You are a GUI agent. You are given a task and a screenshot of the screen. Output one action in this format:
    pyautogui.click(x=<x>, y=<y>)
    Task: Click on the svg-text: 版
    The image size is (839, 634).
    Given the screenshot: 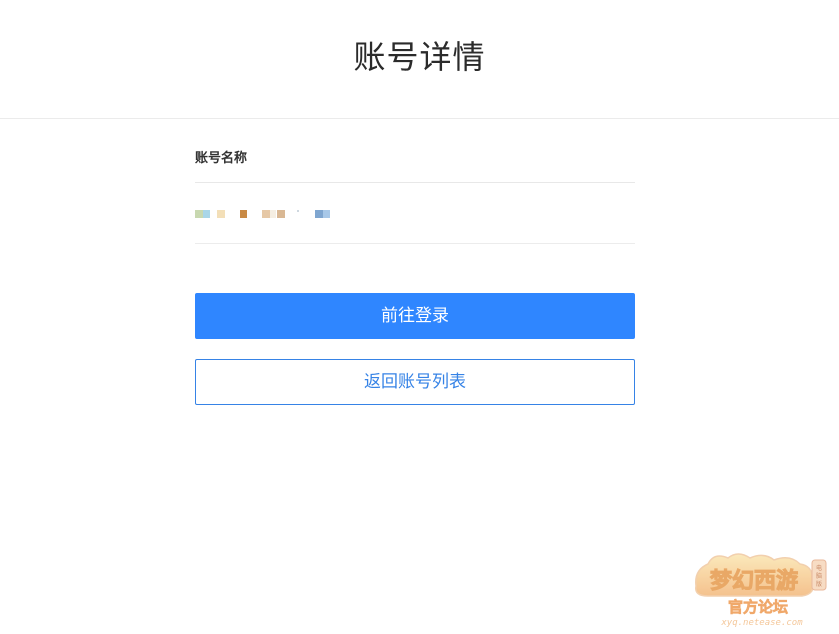 What is the action you would take?
    pyautogui.click(x=819, y=584)
    